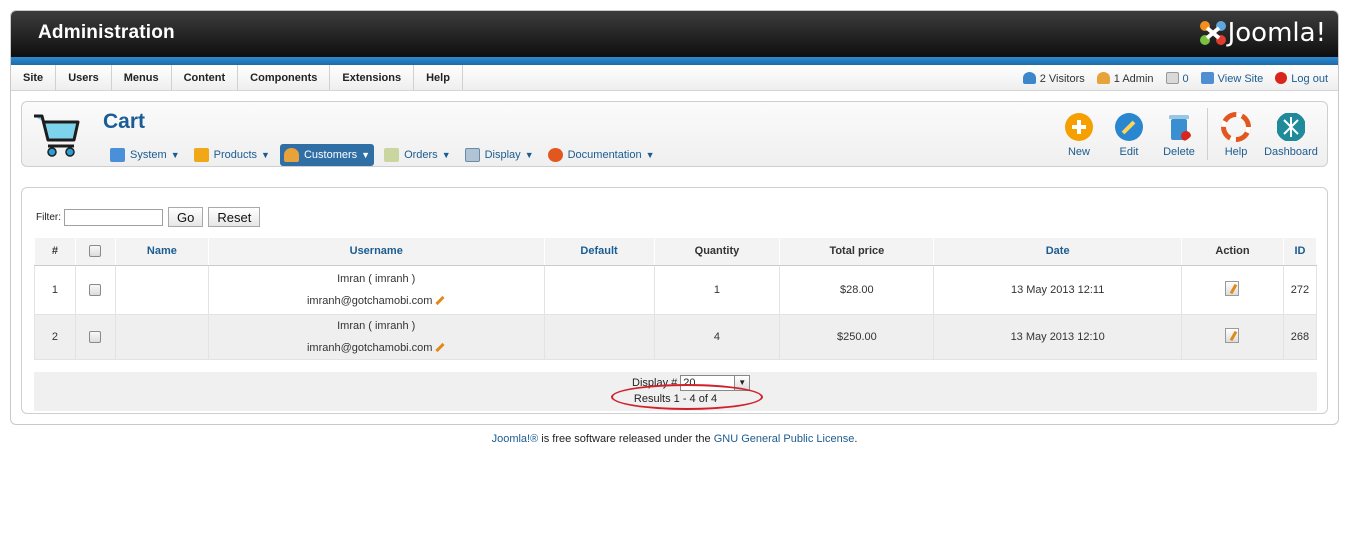 Image resolution: width=1349 pixels, height=552 pixels. I want to click on col-number: #, so click(55, 252).